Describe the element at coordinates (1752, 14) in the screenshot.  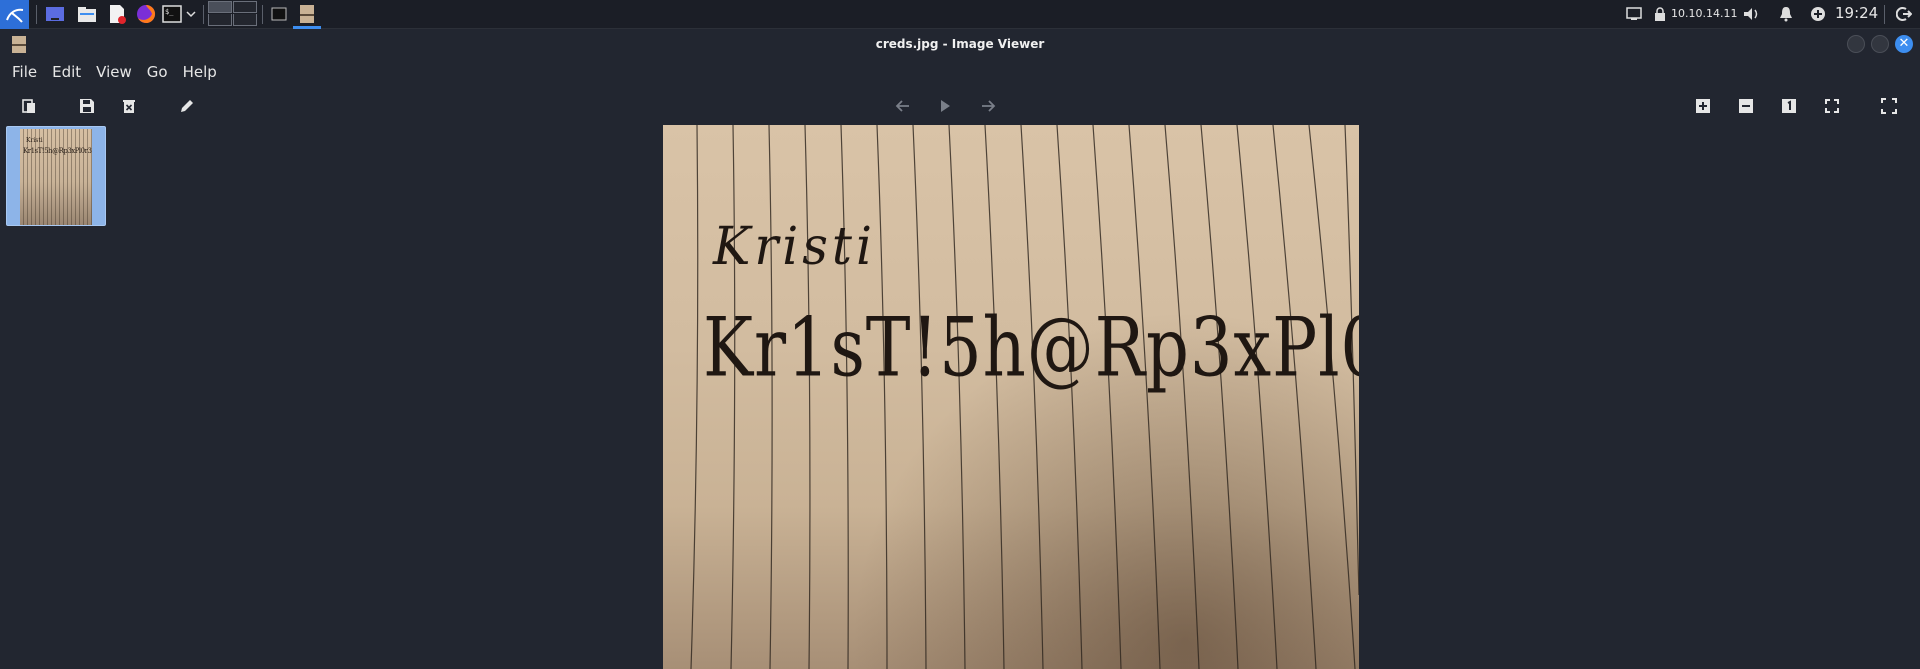
I see `volume-icon` at that location.